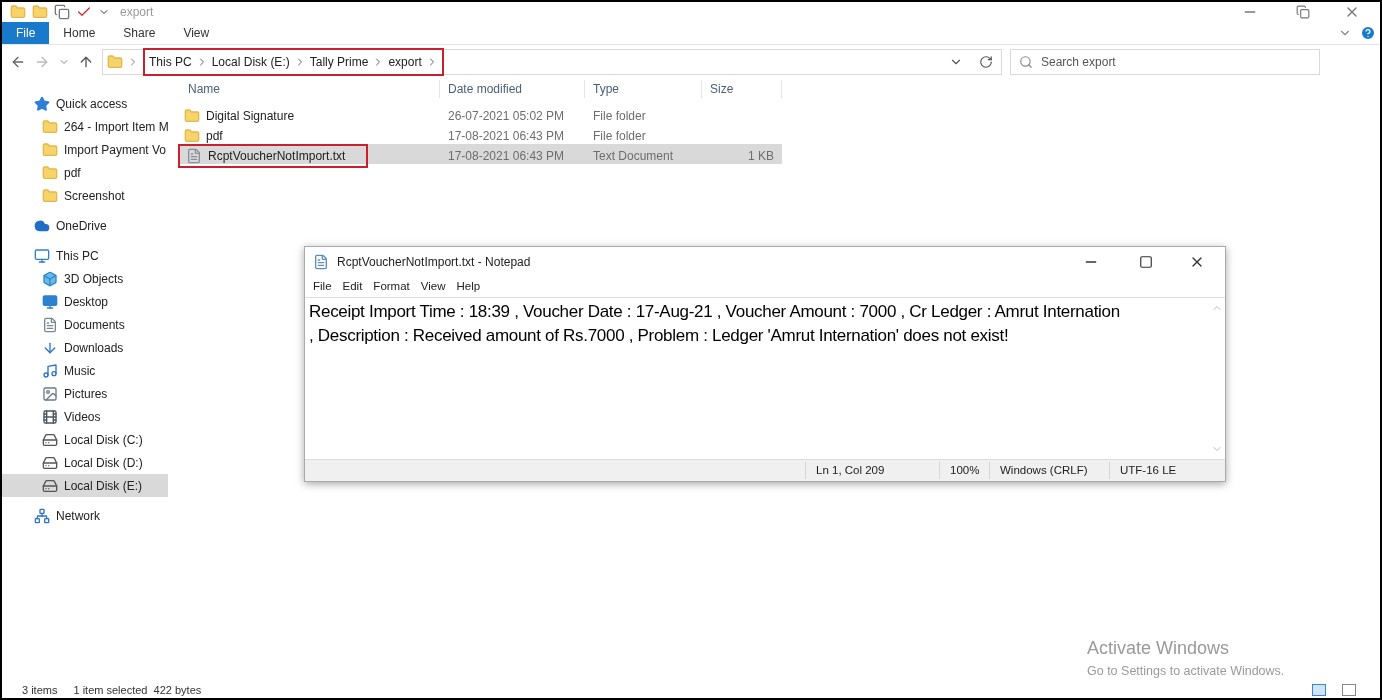 This screenshot has width=1382, height=700. Describe the element at coordinates (85, 515) in the screenshot. I see `sidebar-item: Network` at that location.